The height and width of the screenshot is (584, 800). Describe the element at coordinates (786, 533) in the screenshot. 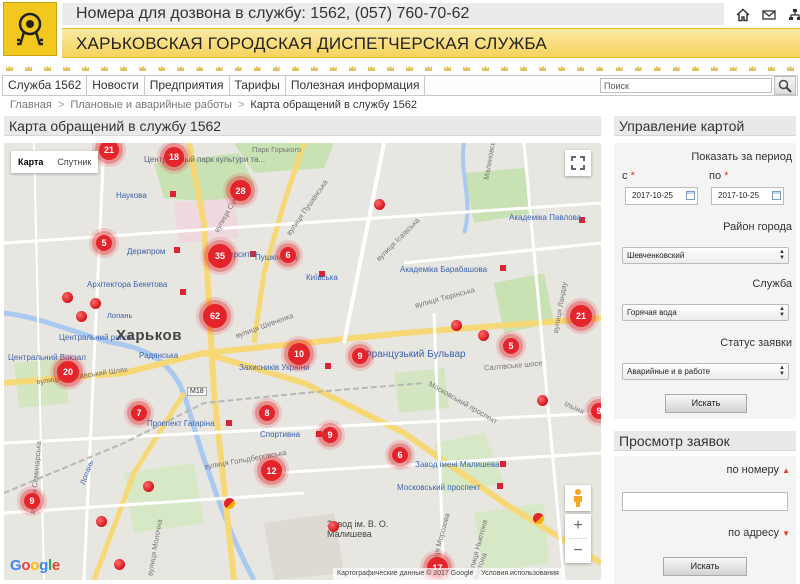

I see `caret-down-icon: ▼` at that location.